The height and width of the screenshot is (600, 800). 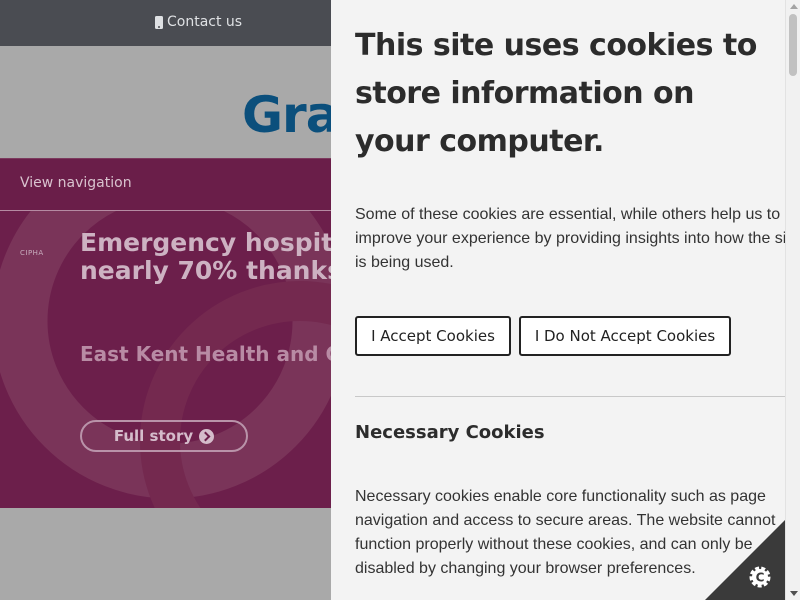 What do you see at coordinates (153, 436) in the screenshot?
I see `full-story-label: Full story` at bounding box center [153, 436].